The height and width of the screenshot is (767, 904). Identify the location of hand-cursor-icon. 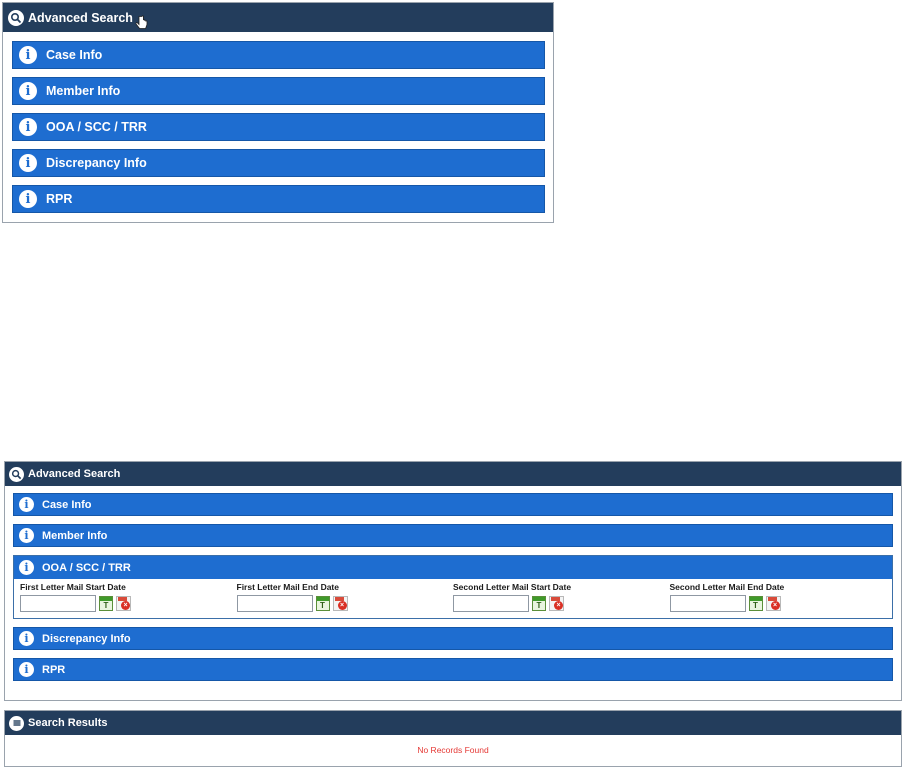
(142, 24).